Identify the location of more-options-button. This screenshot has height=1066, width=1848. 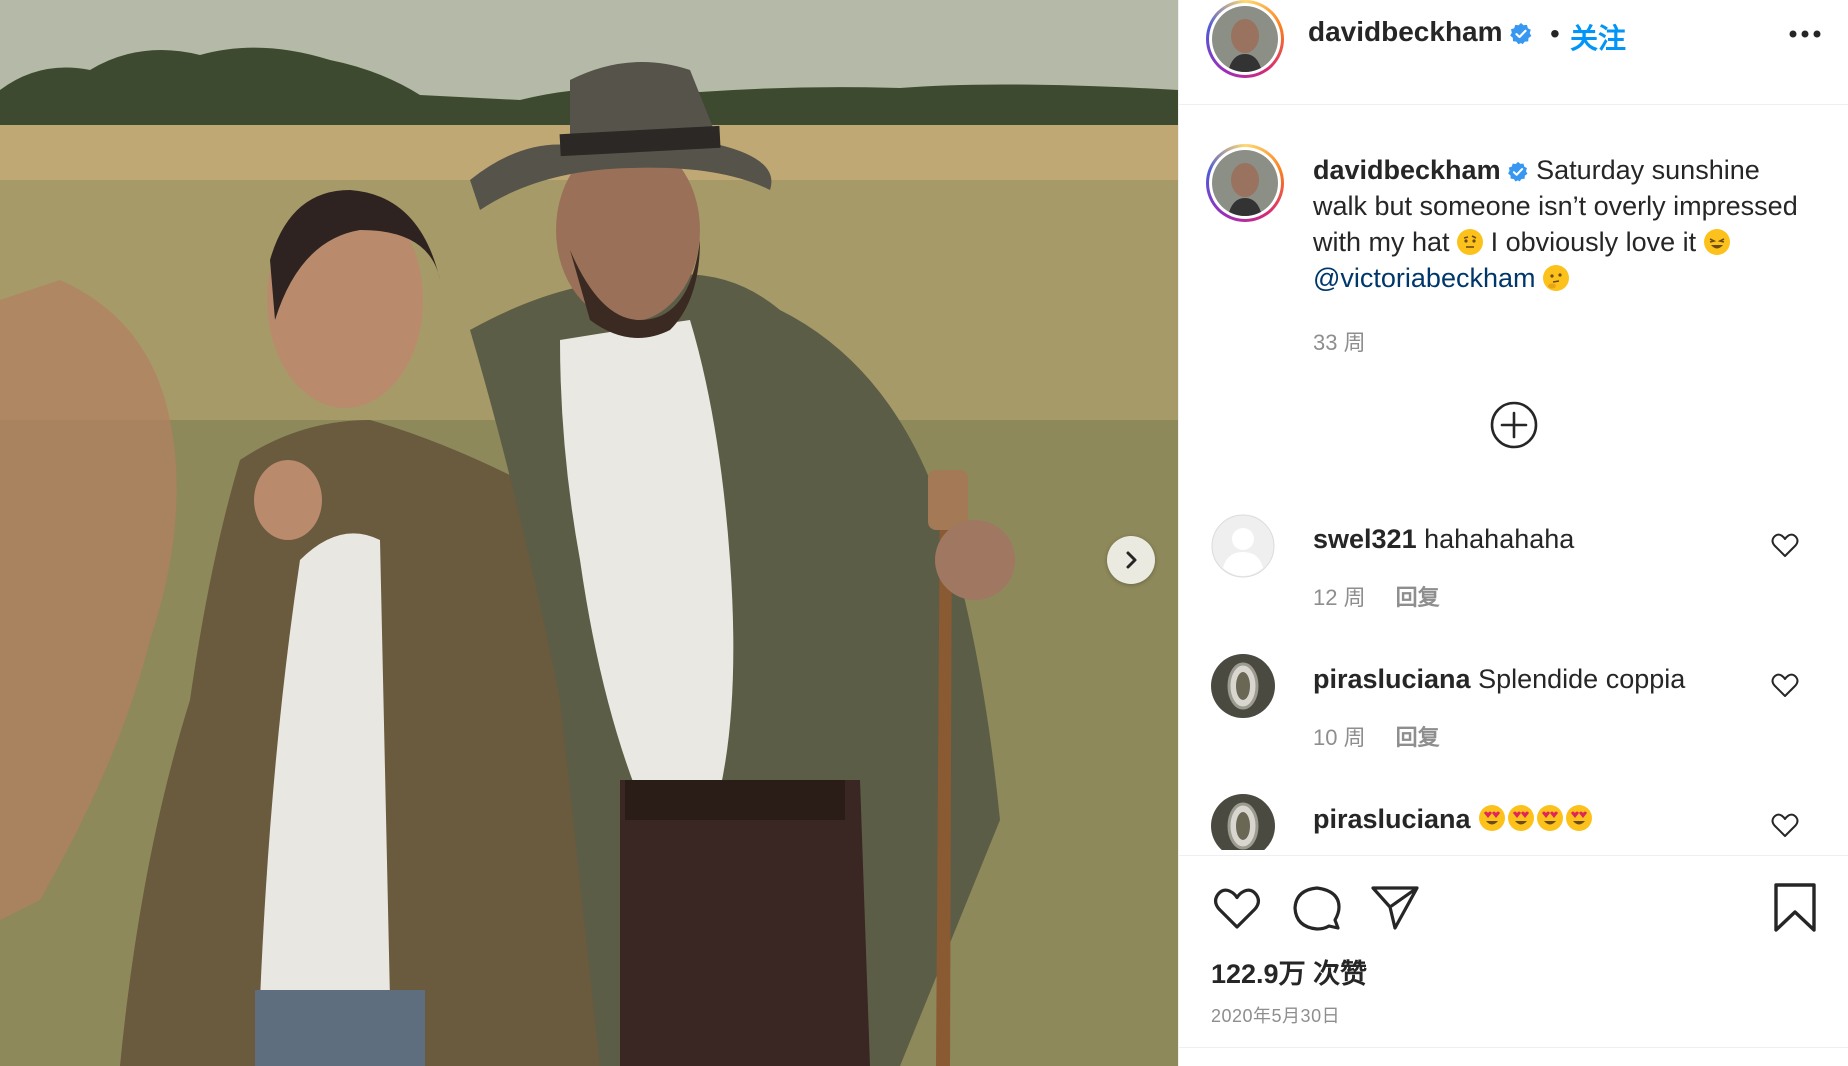
(1805, 34).